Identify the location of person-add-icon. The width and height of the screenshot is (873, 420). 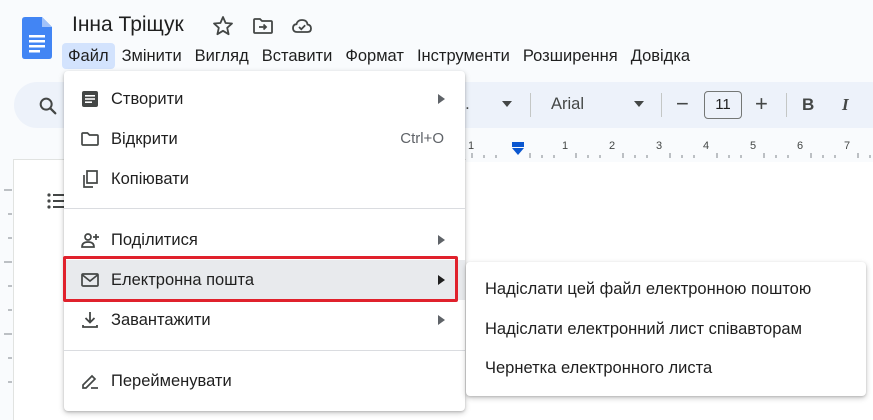
(90, 240).